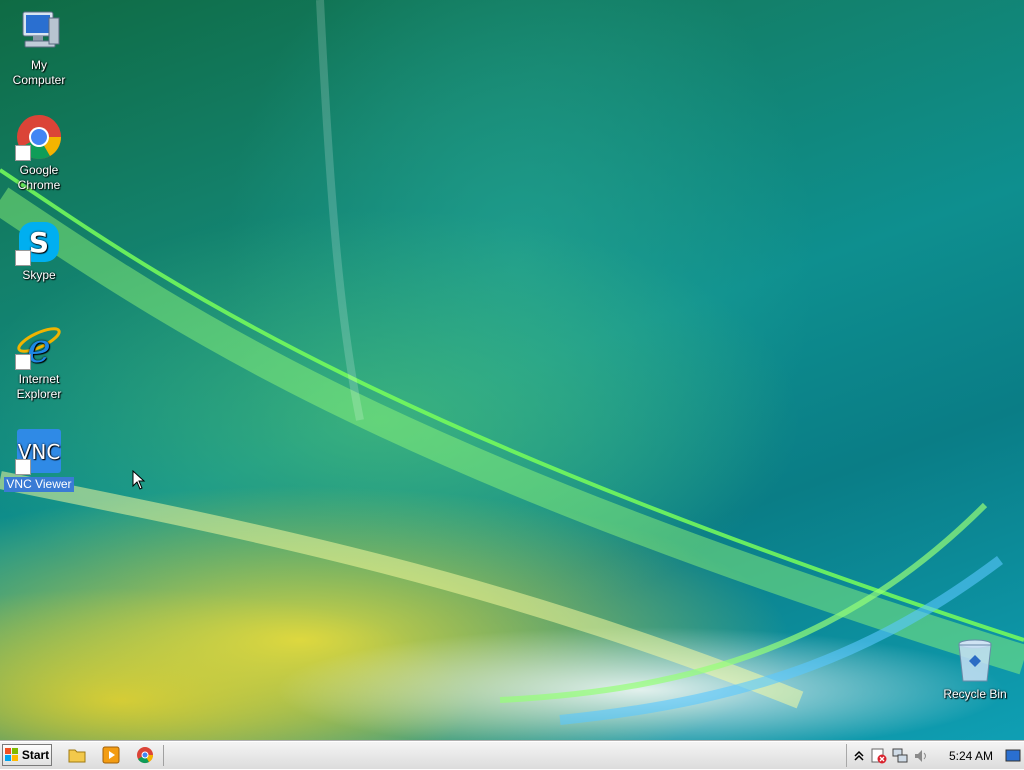  What do you see at coordinates (971, 756) in the screenshot?
I see `taskbar-clock: 5:24 AM` at bounding box center [971, 756].